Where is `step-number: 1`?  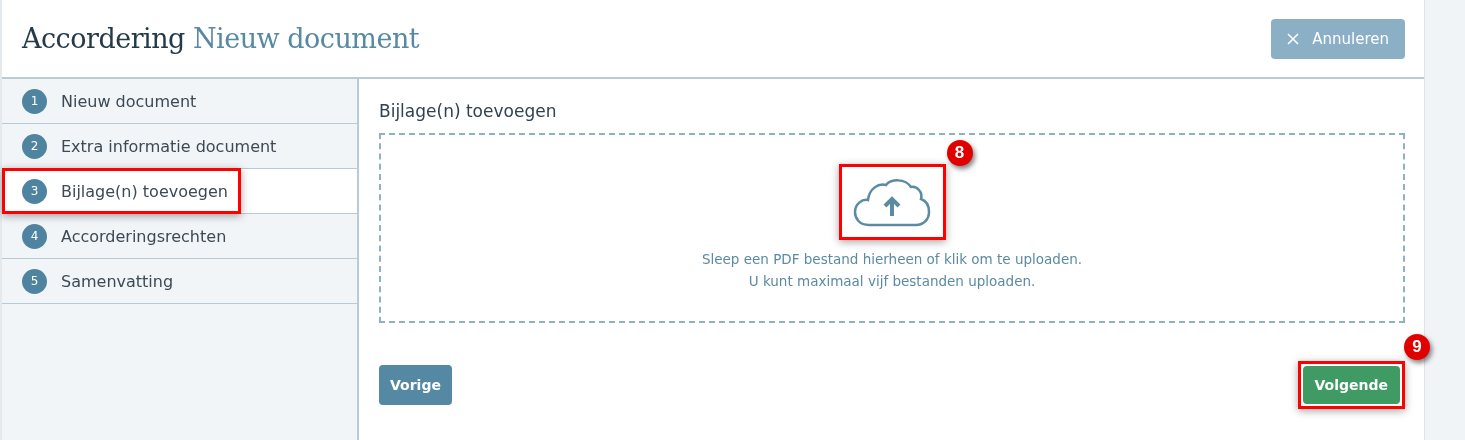
step-number: 1 is located at coordinates (34, 101).